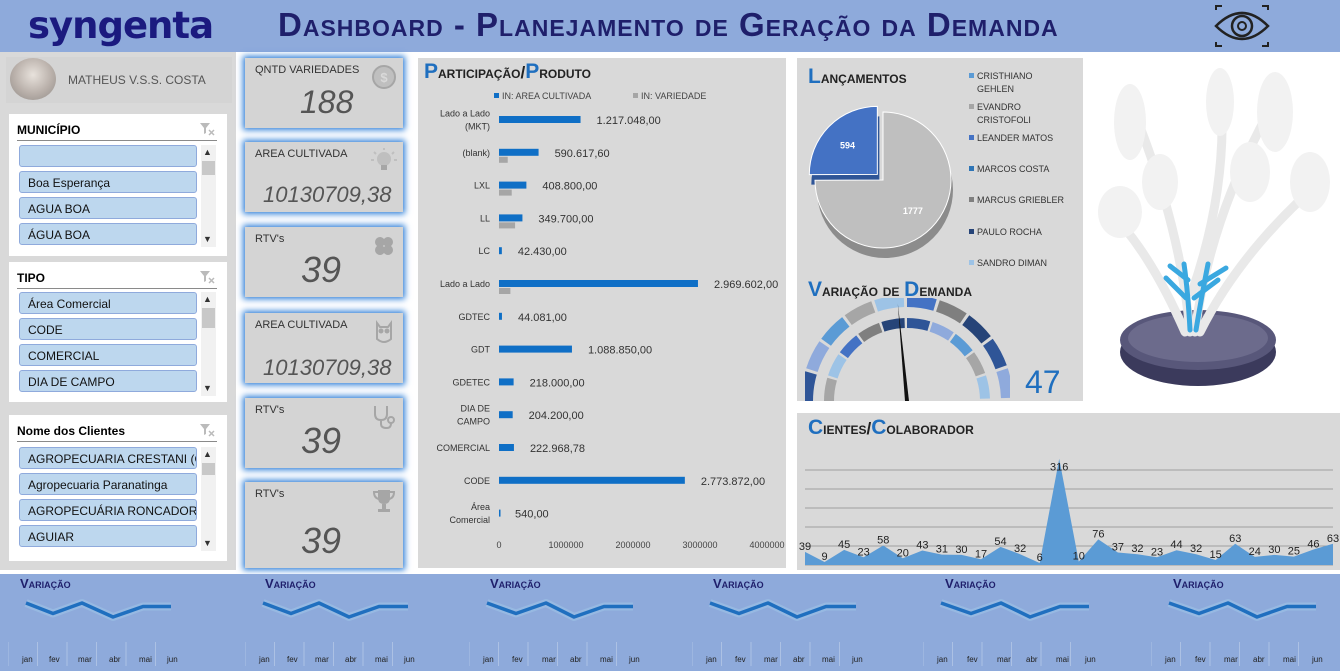  Describe the element at coordinates (321, 440) in the screenshot. I see `kpi-value: 39` at that location.